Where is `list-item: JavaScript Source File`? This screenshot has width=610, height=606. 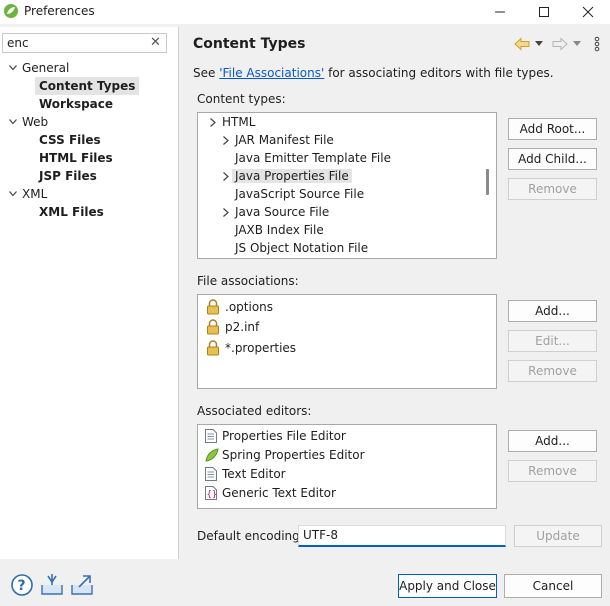 list-item: JavaScript Source File is located at coordinates (299, 194).